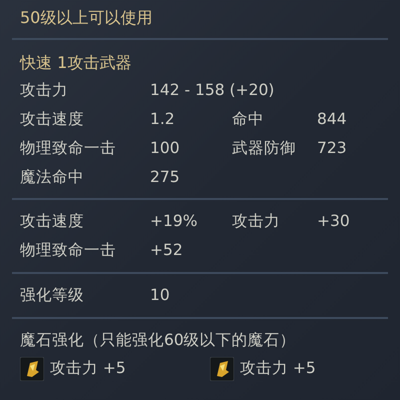 The height and width of the screenshot is (400, 400). What do you see at coordinates (165, 148) in the screenshot?
I see `stat-value: 100` at bounding box center [165, 148].